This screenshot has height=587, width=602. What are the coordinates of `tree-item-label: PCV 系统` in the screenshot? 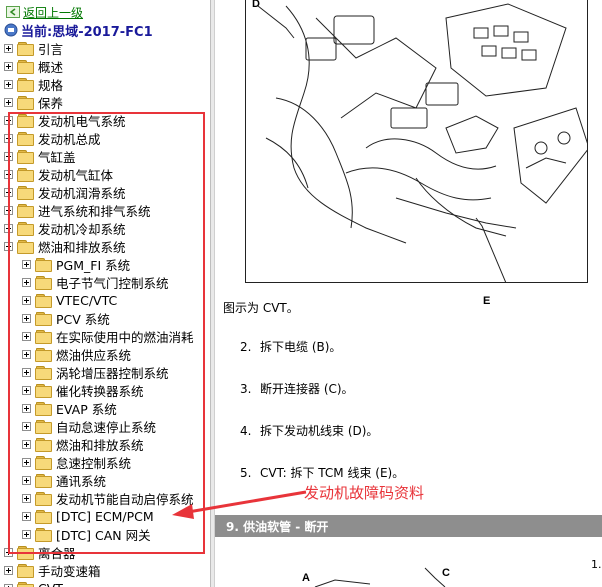 It's located at (83, 318).